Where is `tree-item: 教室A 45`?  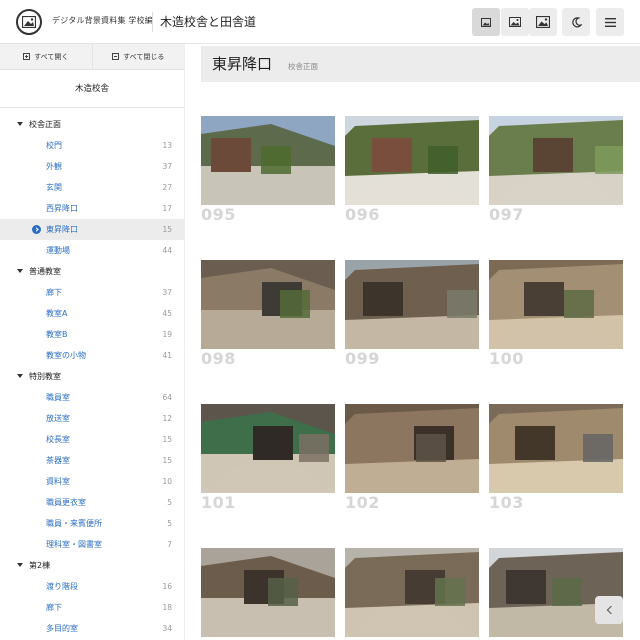 tree-item: 教室A 45 is located at coordinates (92, 313).